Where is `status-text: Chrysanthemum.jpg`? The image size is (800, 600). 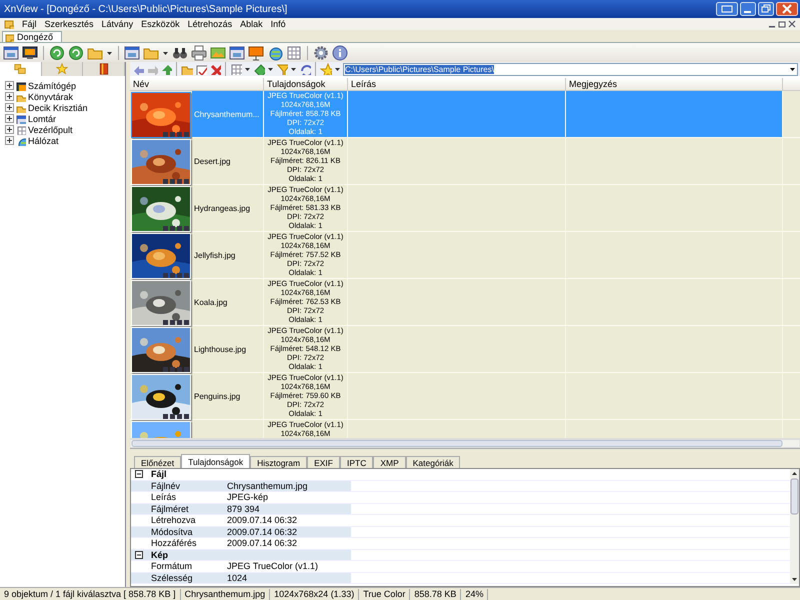
status-text: Chrysanthemum.jpg is located at coordinates (225, 594).